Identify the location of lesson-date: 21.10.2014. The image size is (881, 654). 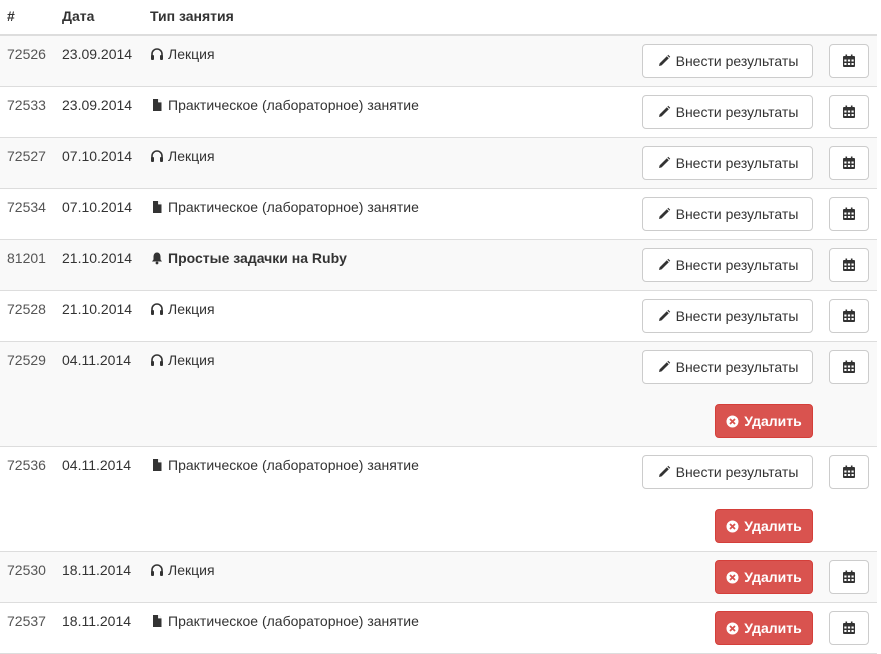
(97, 309).